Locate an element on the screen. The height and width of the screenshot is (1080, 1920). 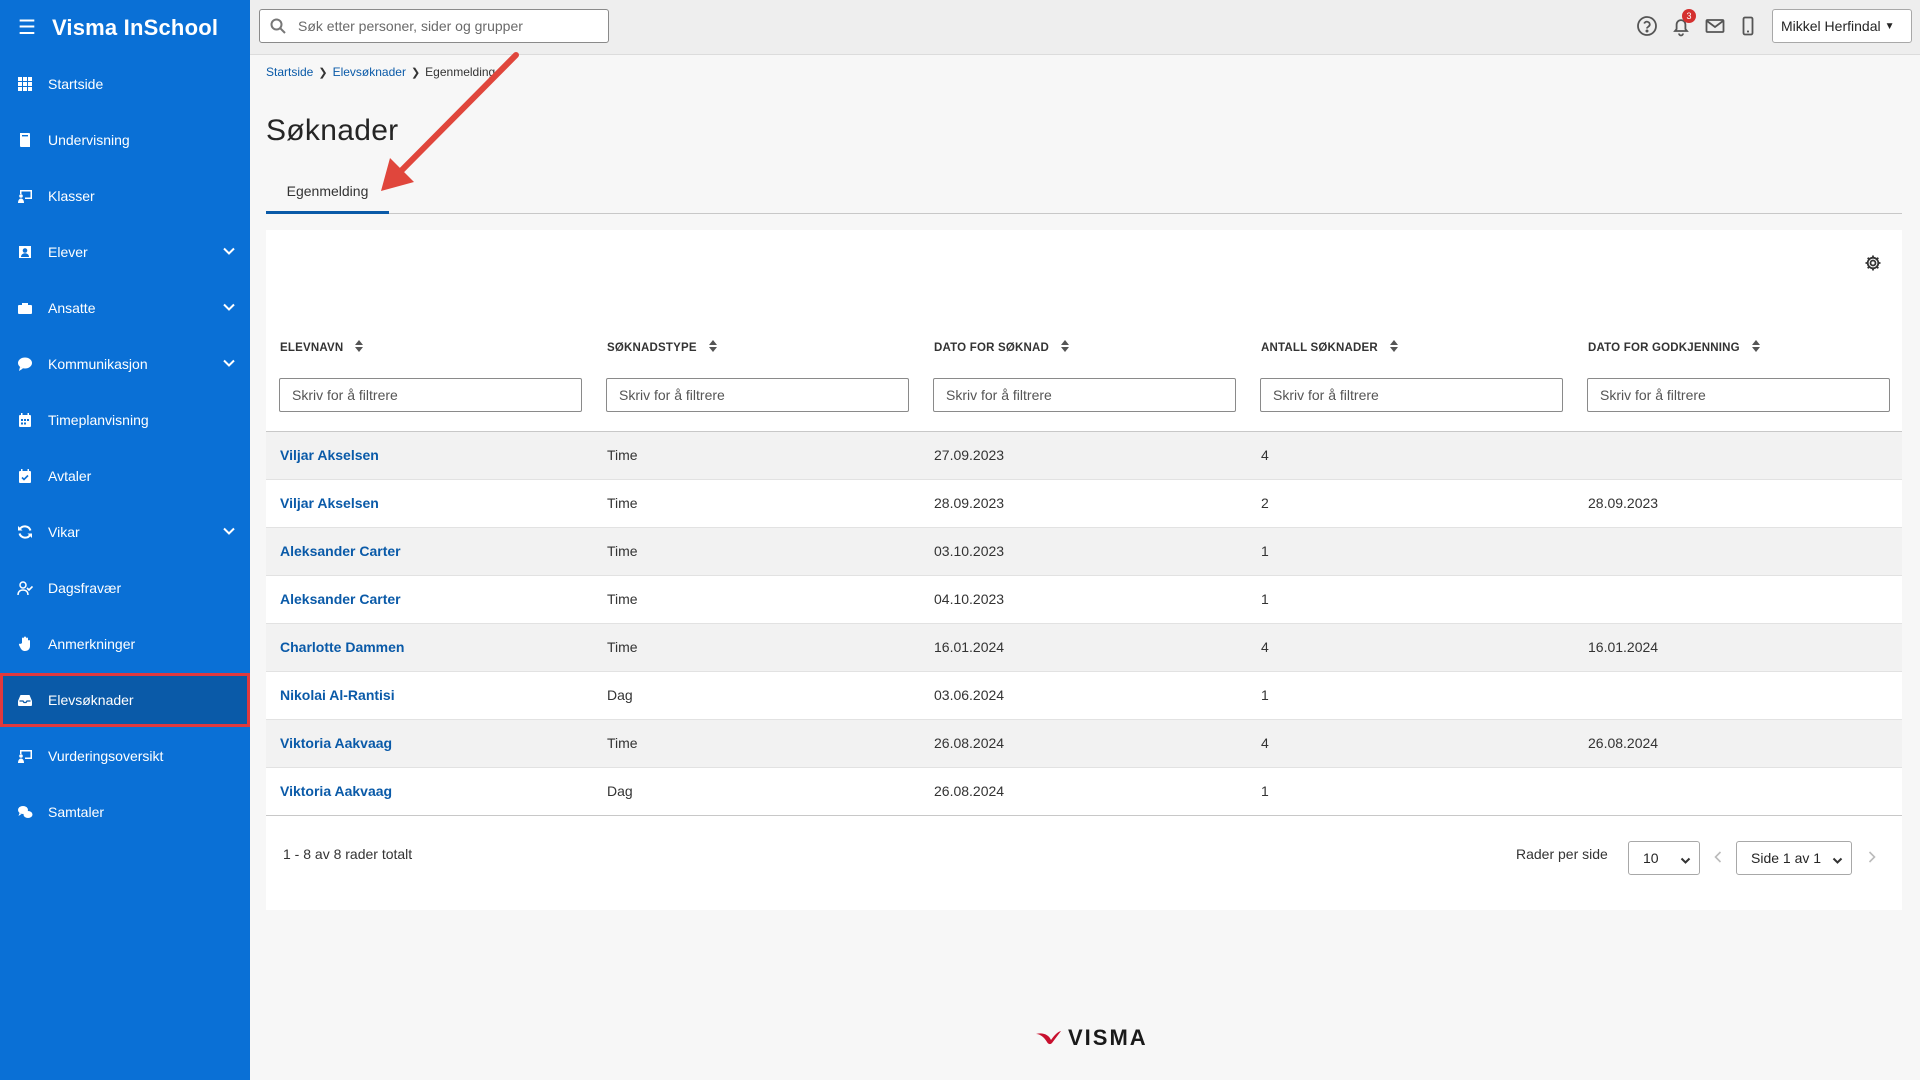
table-cell: 04.10.2023 is located at coordinates (969, 599).